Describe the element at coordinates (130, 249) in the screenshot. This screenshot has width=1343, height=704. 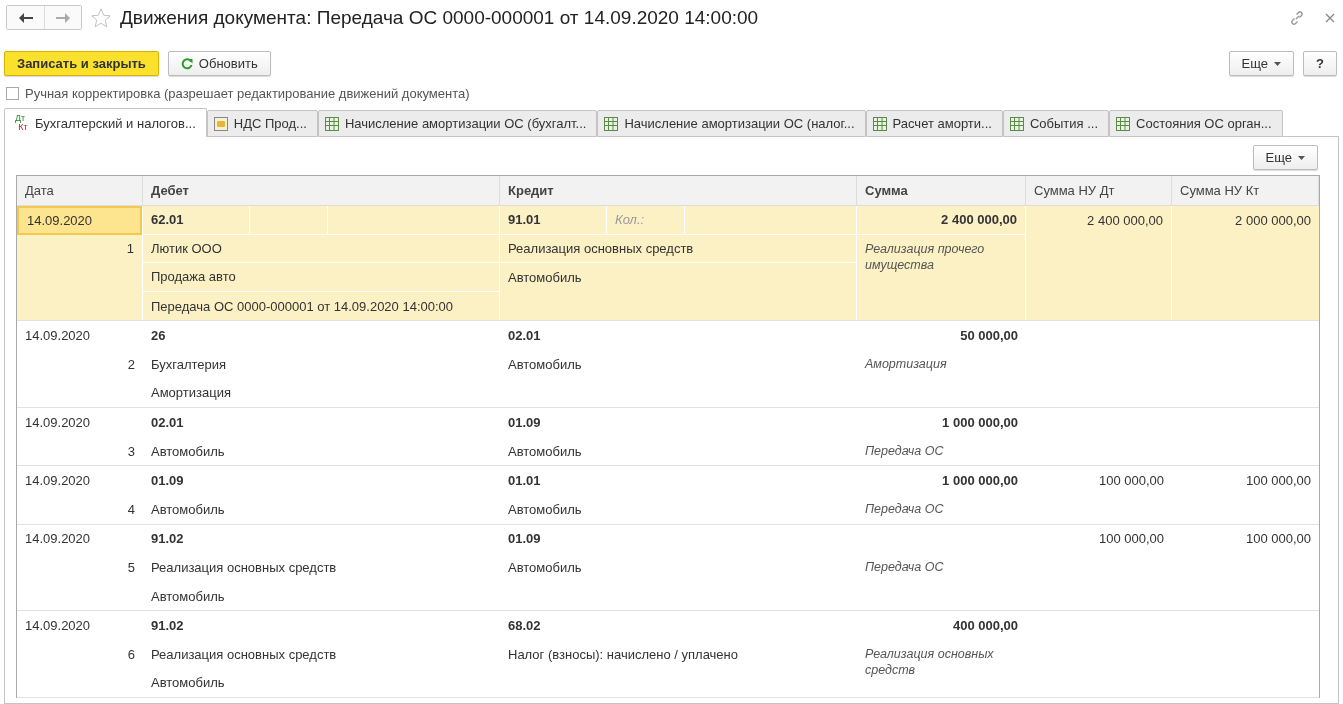
I see `table-cell: 1` at that location.